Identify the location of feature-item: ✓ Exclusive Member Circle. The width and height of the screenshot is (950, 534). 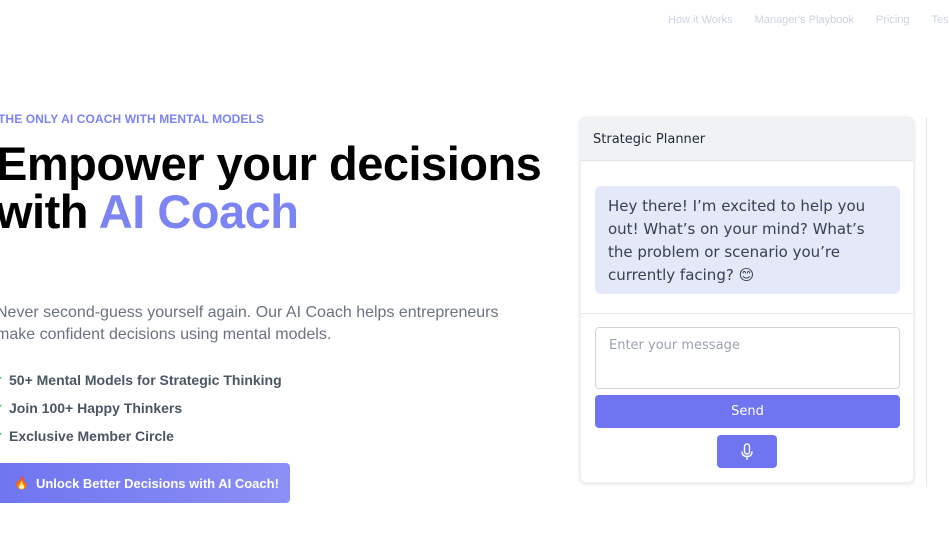
(141, 436).